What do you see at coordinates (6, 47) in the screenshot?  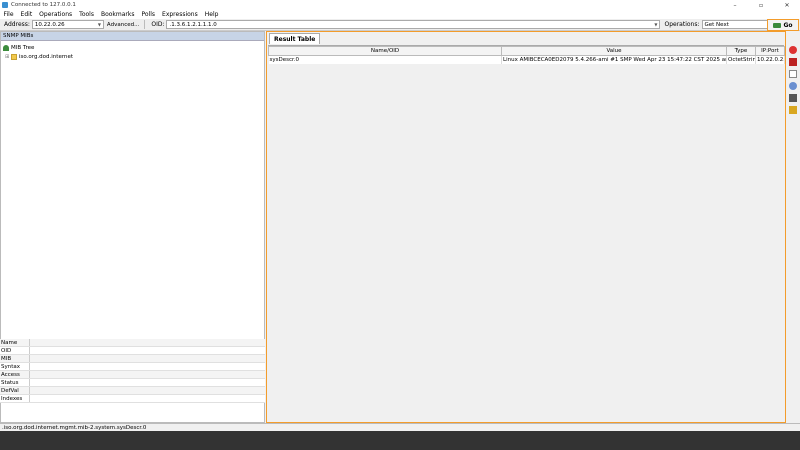 I see `tree-icon` at bounding box center [6, 47].